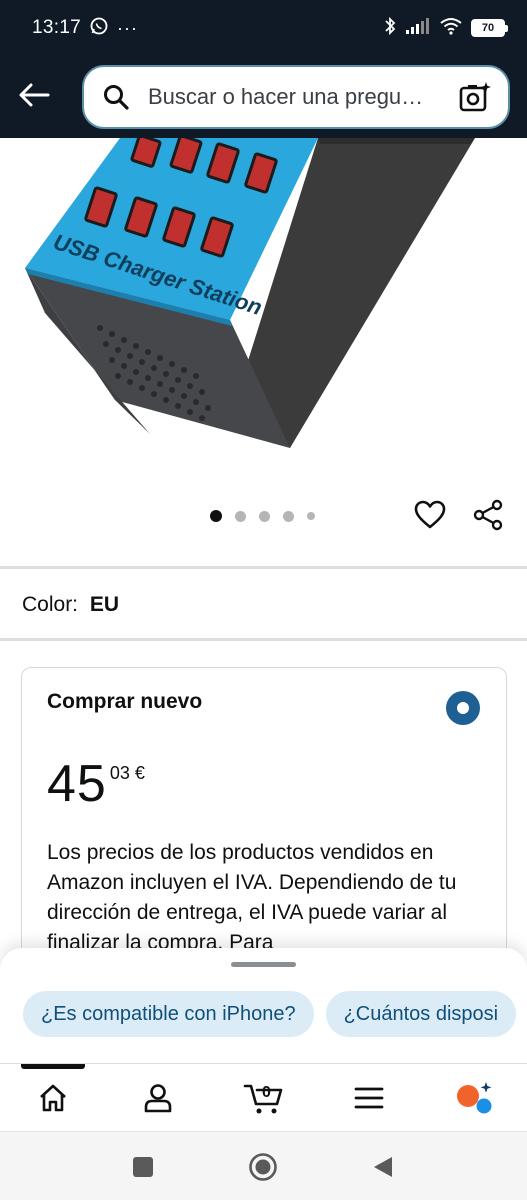  I want to click on bottom-nav: 0, so click(263, 1097).